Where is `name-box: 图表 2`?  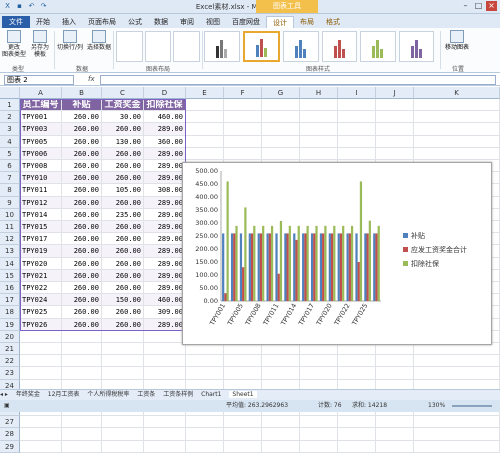
name-box: 图表 2 is located at coordinates (39, 80).